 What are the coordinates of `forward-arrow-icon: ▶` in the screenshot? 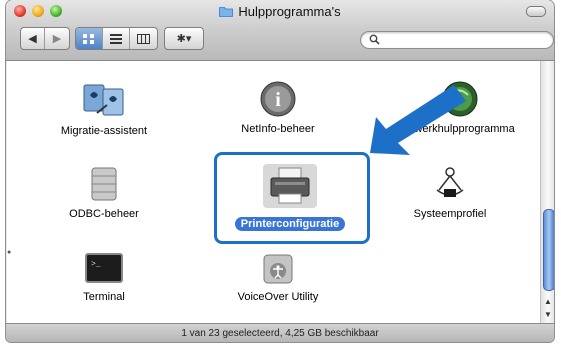 It's located at (57, 39).